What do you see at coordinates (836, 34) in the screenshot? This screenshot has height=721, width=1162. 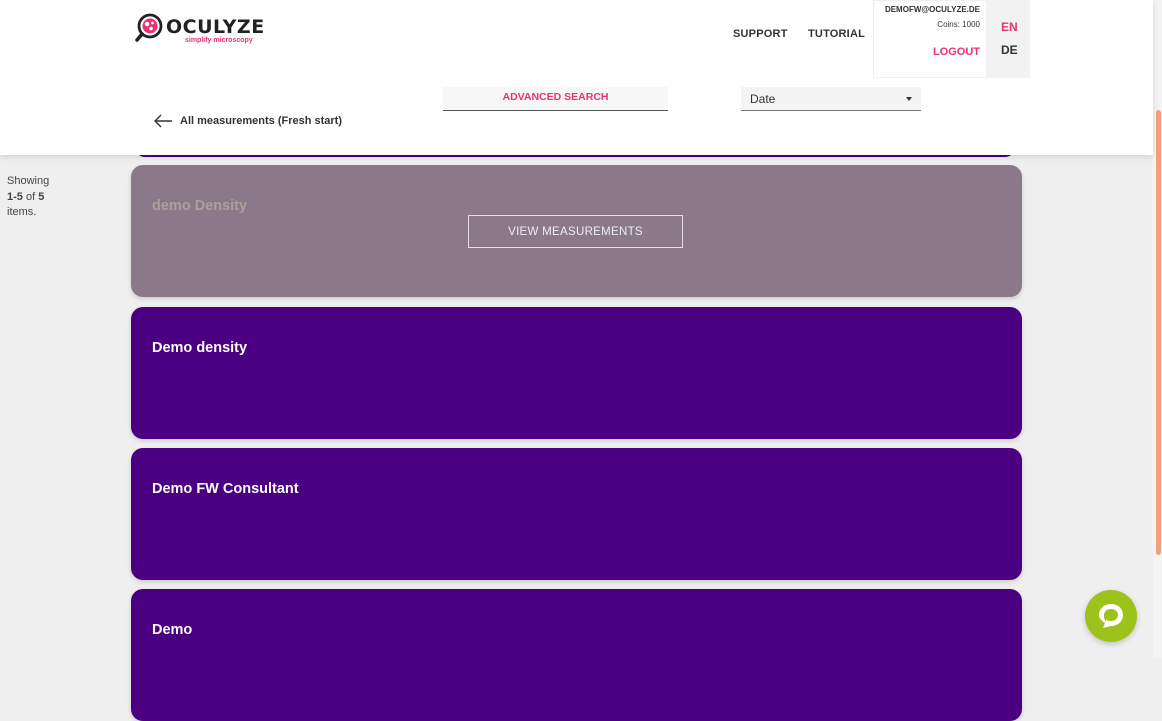 I see `nav-tutorial-link: TUTORIAL` at bounding box center [836, 34].